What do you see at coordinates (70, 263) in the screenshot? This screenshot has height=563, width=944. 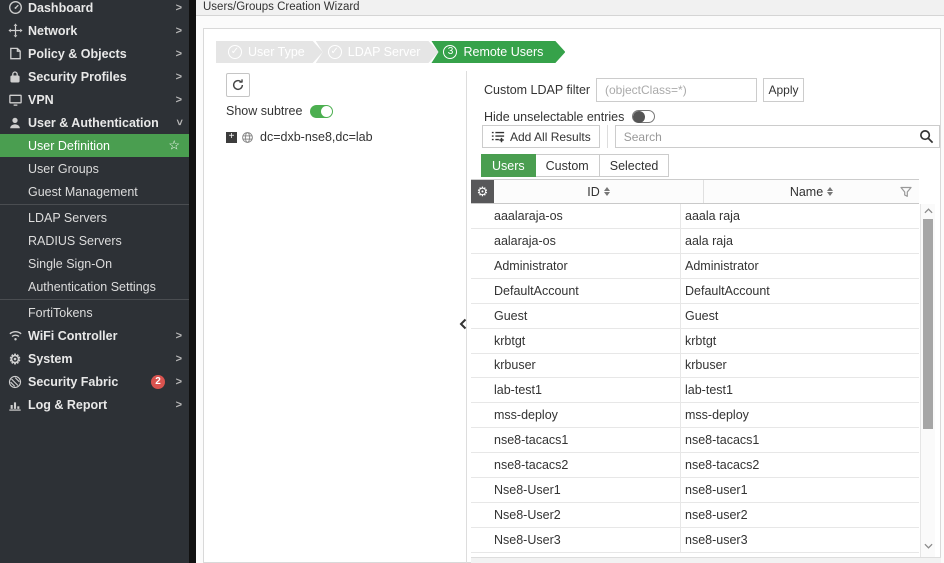 I see `sidebar-item-label: Single Sign-On` at bounding box center [70, 263].